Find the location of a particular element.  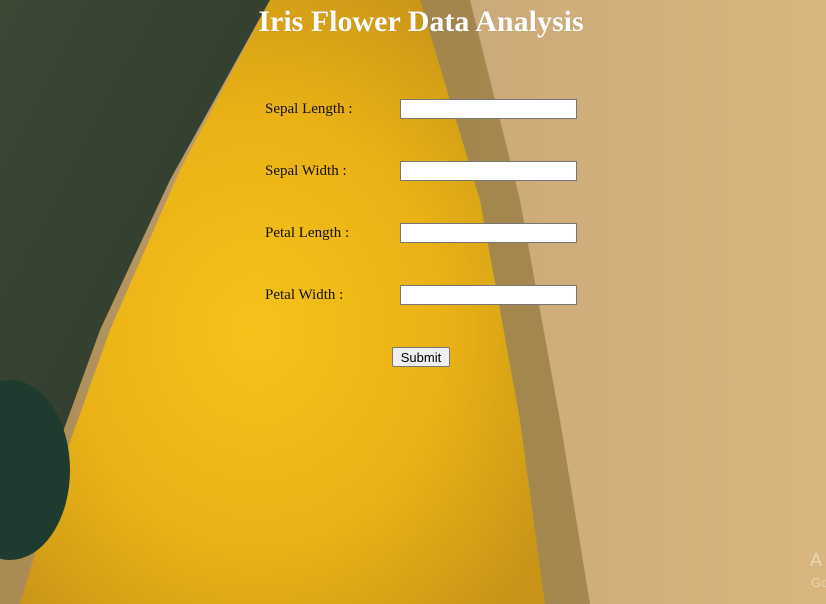

petal-length-input is located at coordinates (488, 233).